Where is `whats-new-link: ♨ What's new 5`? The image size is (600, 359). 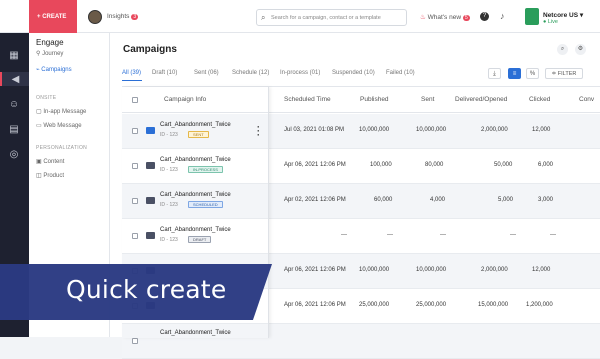
whats-new-link: ♨ What's new 5 is located at coordinates (445, 17).